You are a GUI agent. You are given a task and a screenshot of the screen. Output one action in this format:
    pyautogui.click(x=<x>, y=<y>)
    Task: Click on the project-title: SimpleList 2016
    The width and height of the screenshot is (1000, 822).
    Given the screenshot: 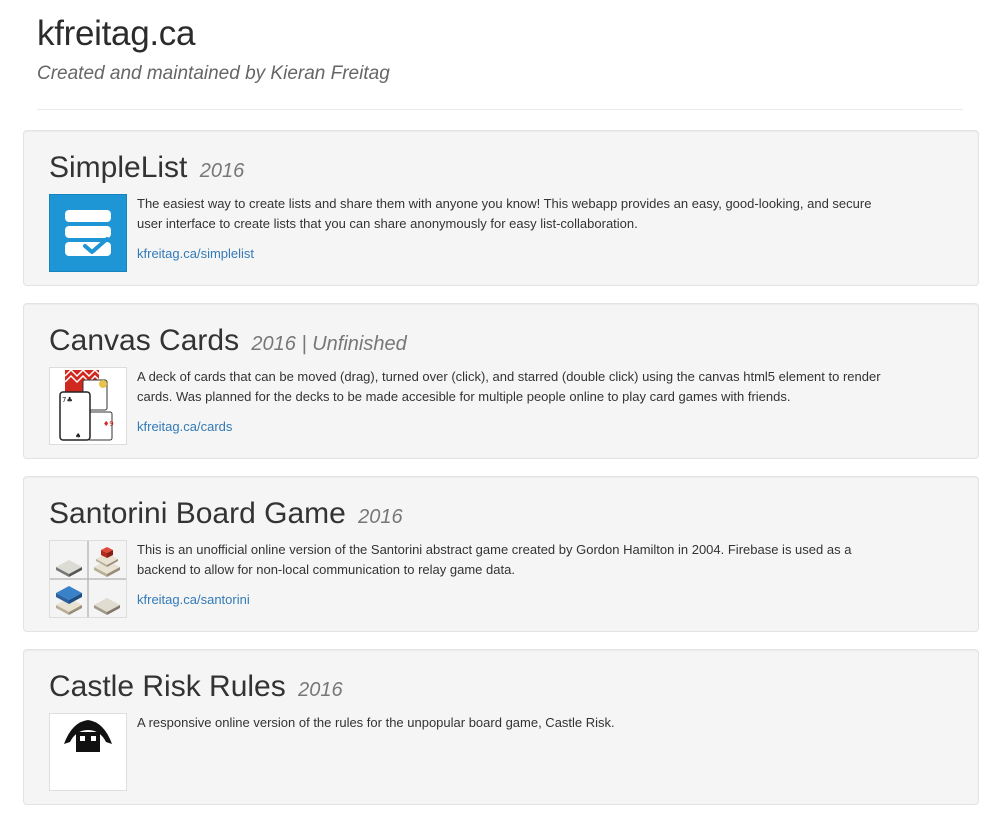 What is the action you would take?
    pyautogui.click(x=146, y=169)
    